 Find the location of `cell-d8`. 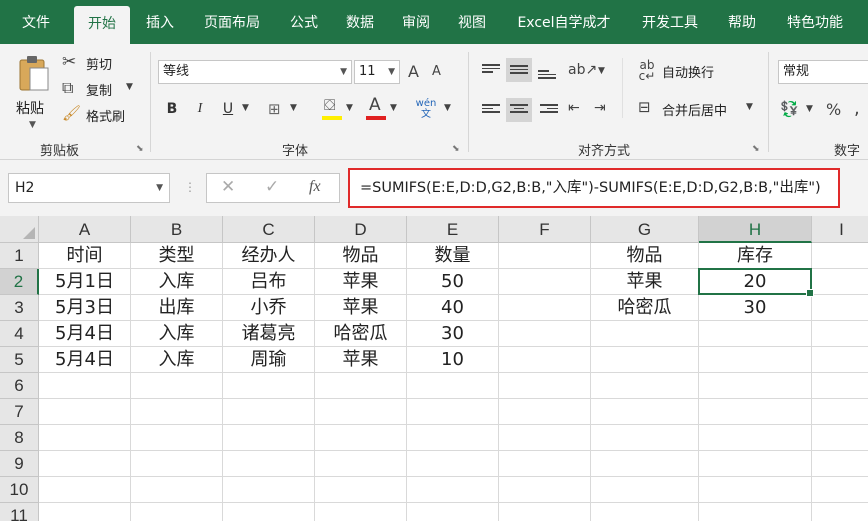

cell-d8 is located at coordinates (361, 438).